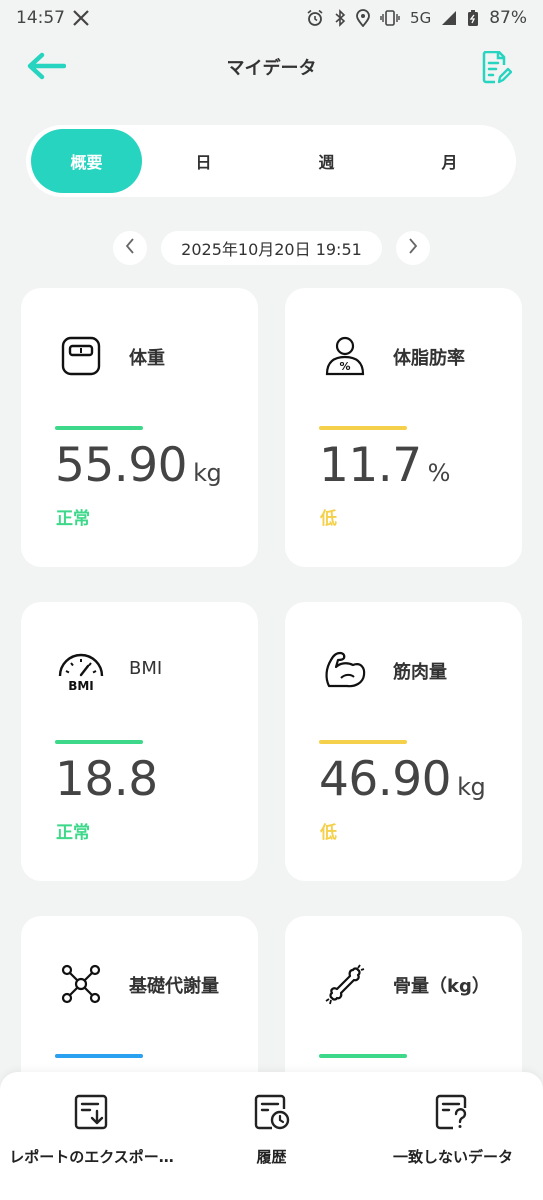 This screenshot has height=1200, width=543. Describe the element at coordinates (81, 984) in the screenshot. I see `metabolism-molecule-icon` at that location.